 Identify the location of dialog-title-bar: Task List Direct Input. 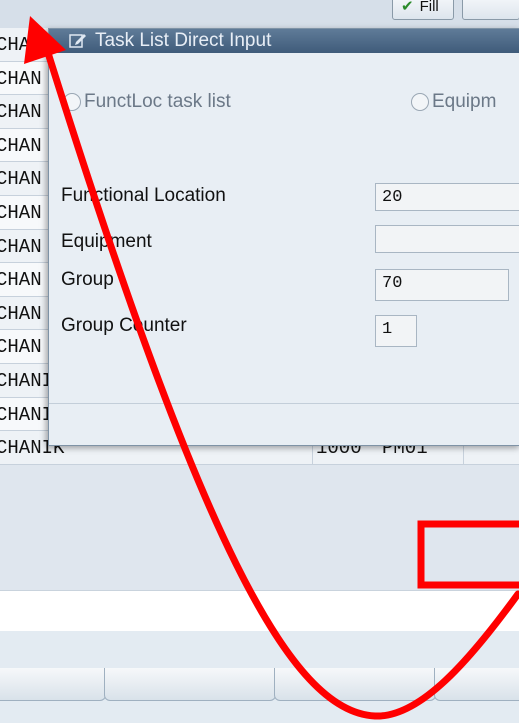
(284, 41).